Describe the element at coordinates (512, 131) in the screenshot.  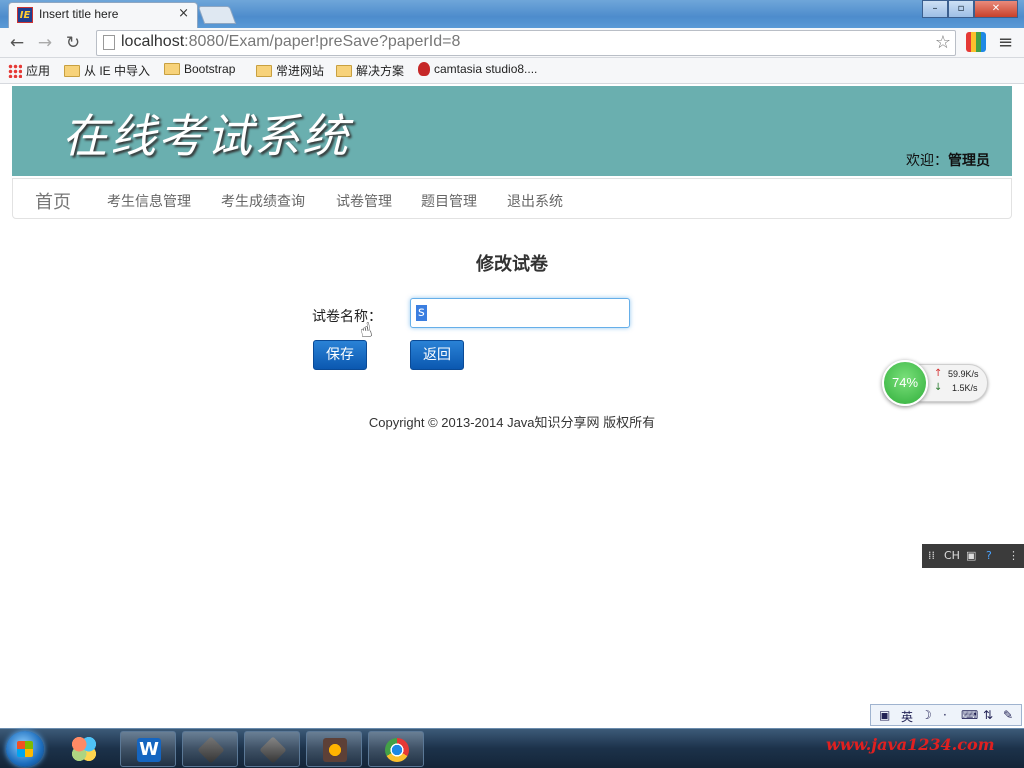
I see `site-banner: 在线考试系统 欢迎：管理员` at that location.